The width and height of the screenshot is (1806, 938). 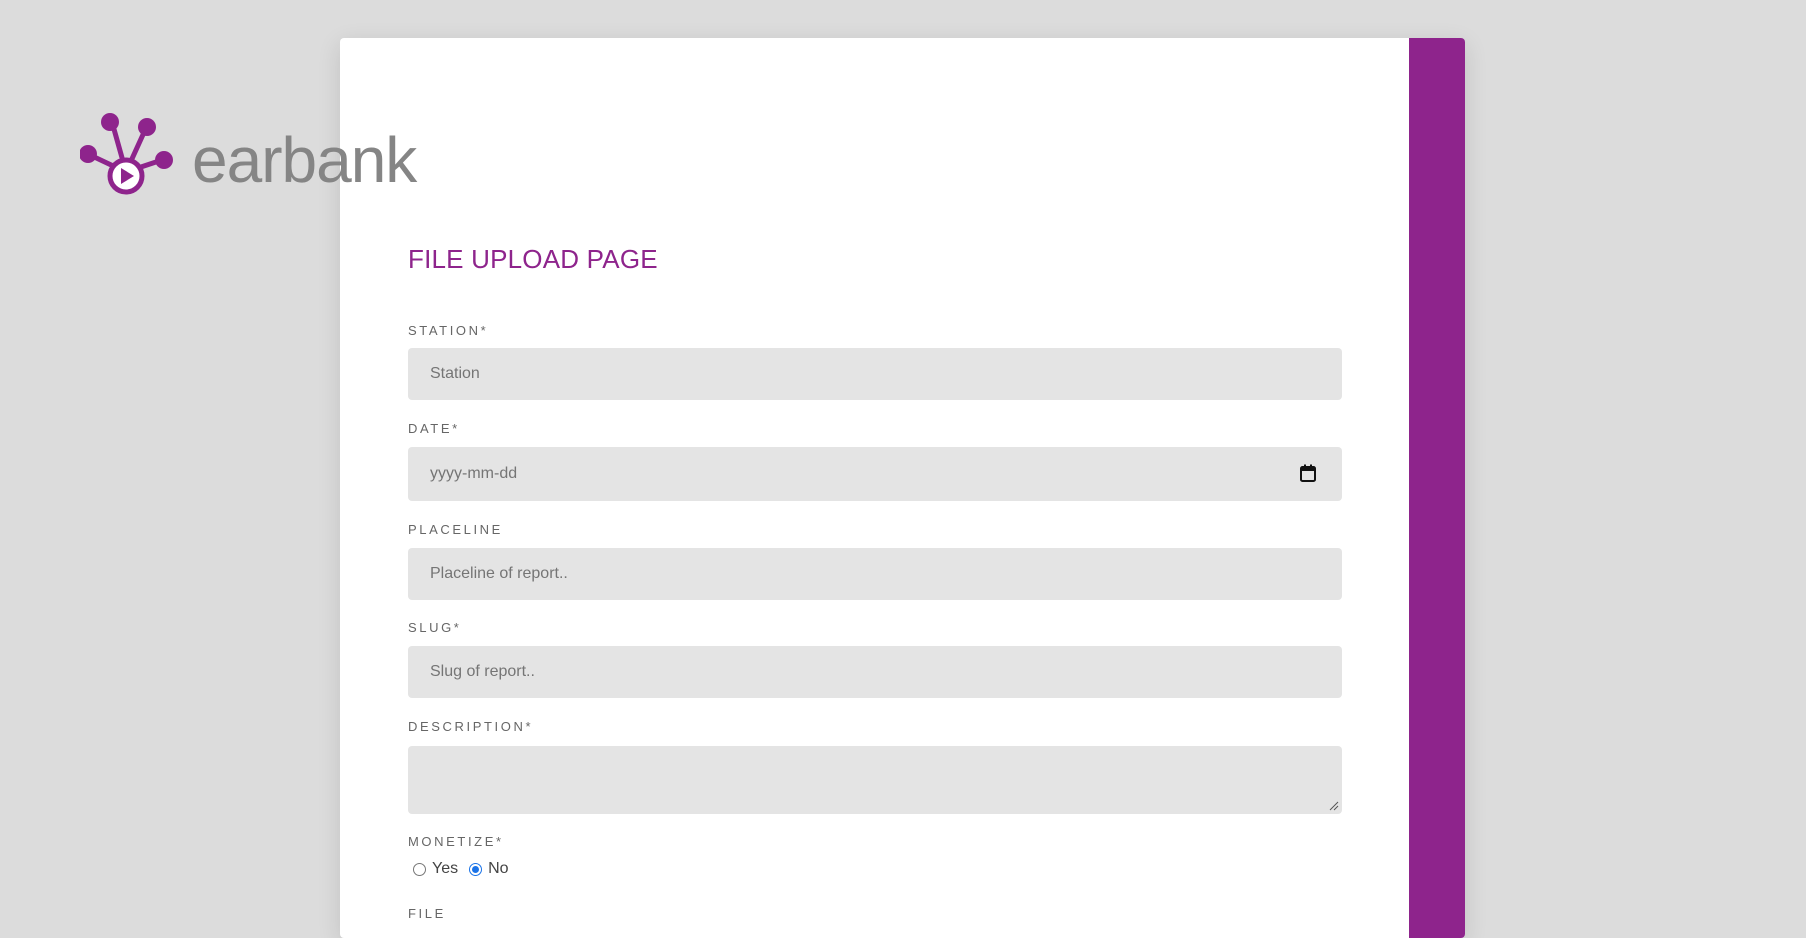 I want to click on monetize-yes-radio, so click(x=419, y=869).